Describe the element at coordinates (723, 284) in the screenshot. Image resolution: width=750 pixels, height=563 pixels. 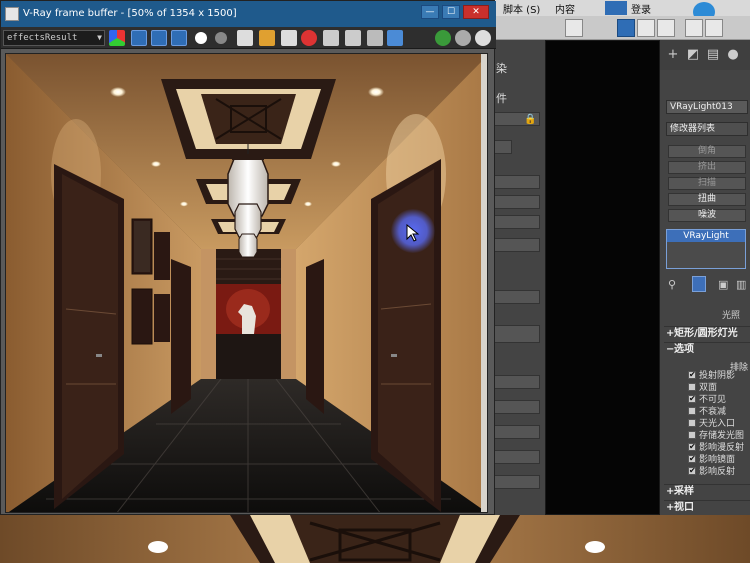
I see `make-unique-icon: ▣` at that location.